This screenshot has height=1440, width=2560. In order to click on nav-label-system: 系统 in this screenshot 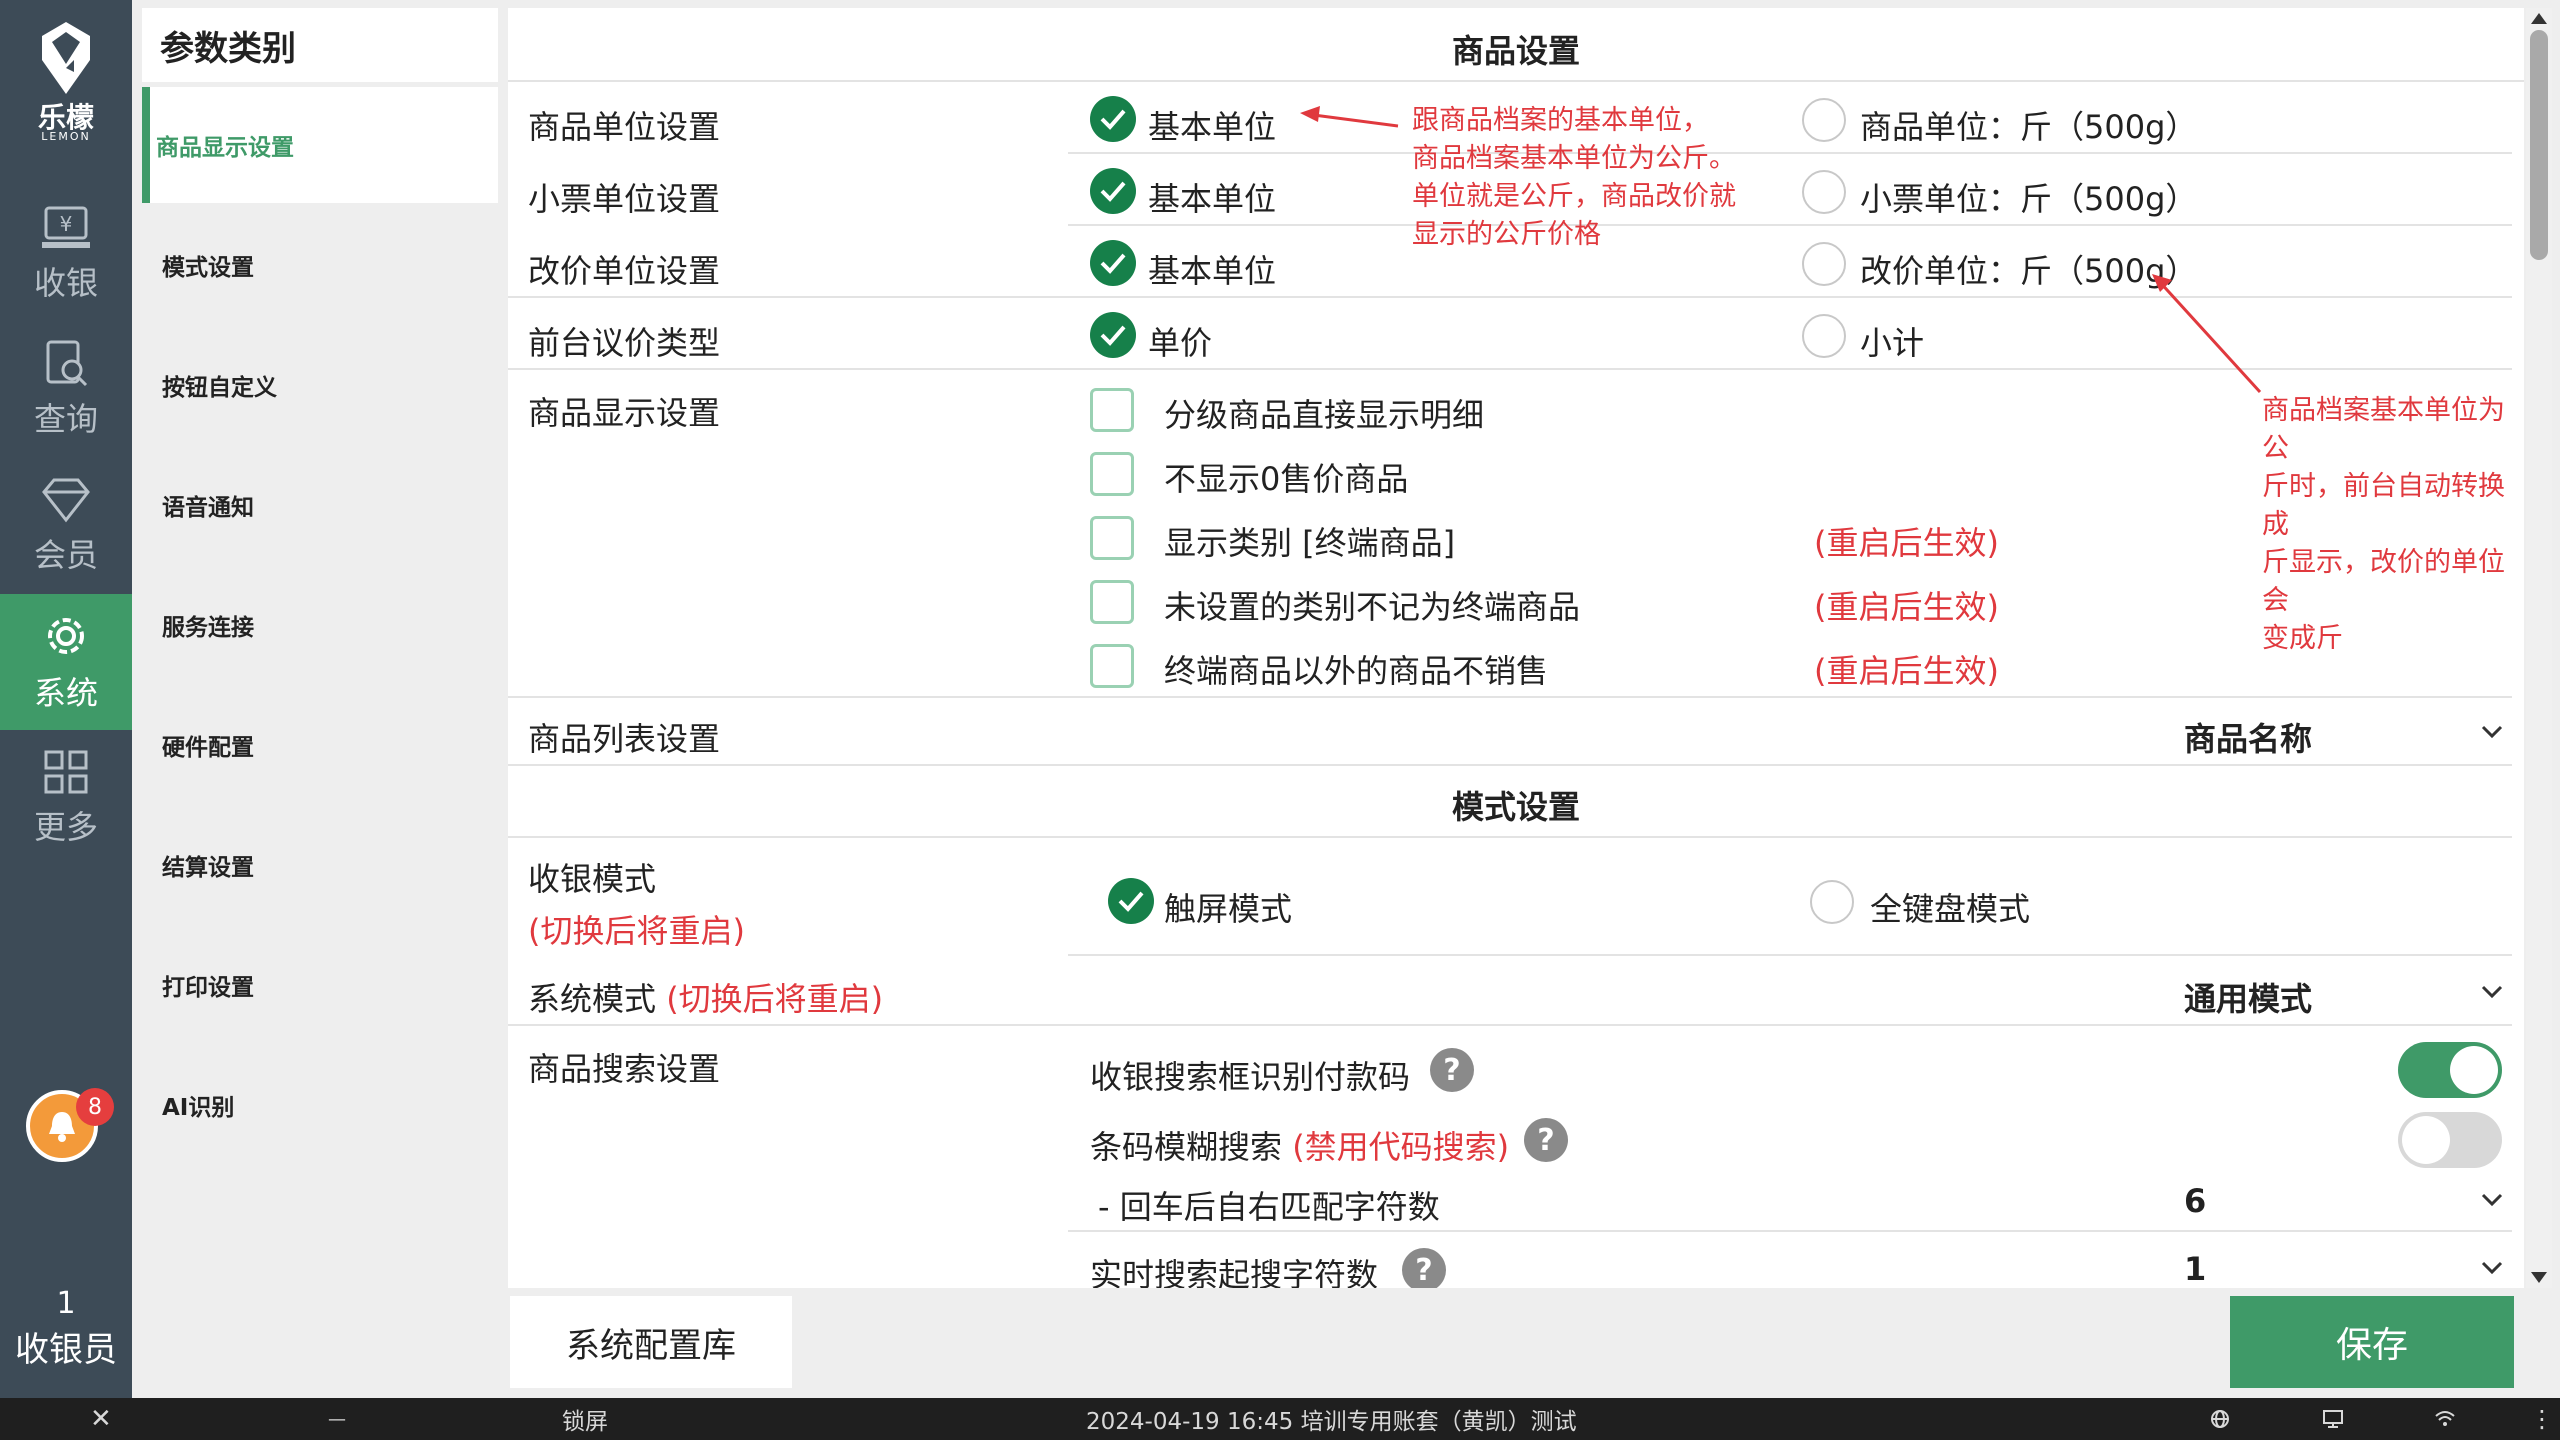, I will do `click(65, 693)`.